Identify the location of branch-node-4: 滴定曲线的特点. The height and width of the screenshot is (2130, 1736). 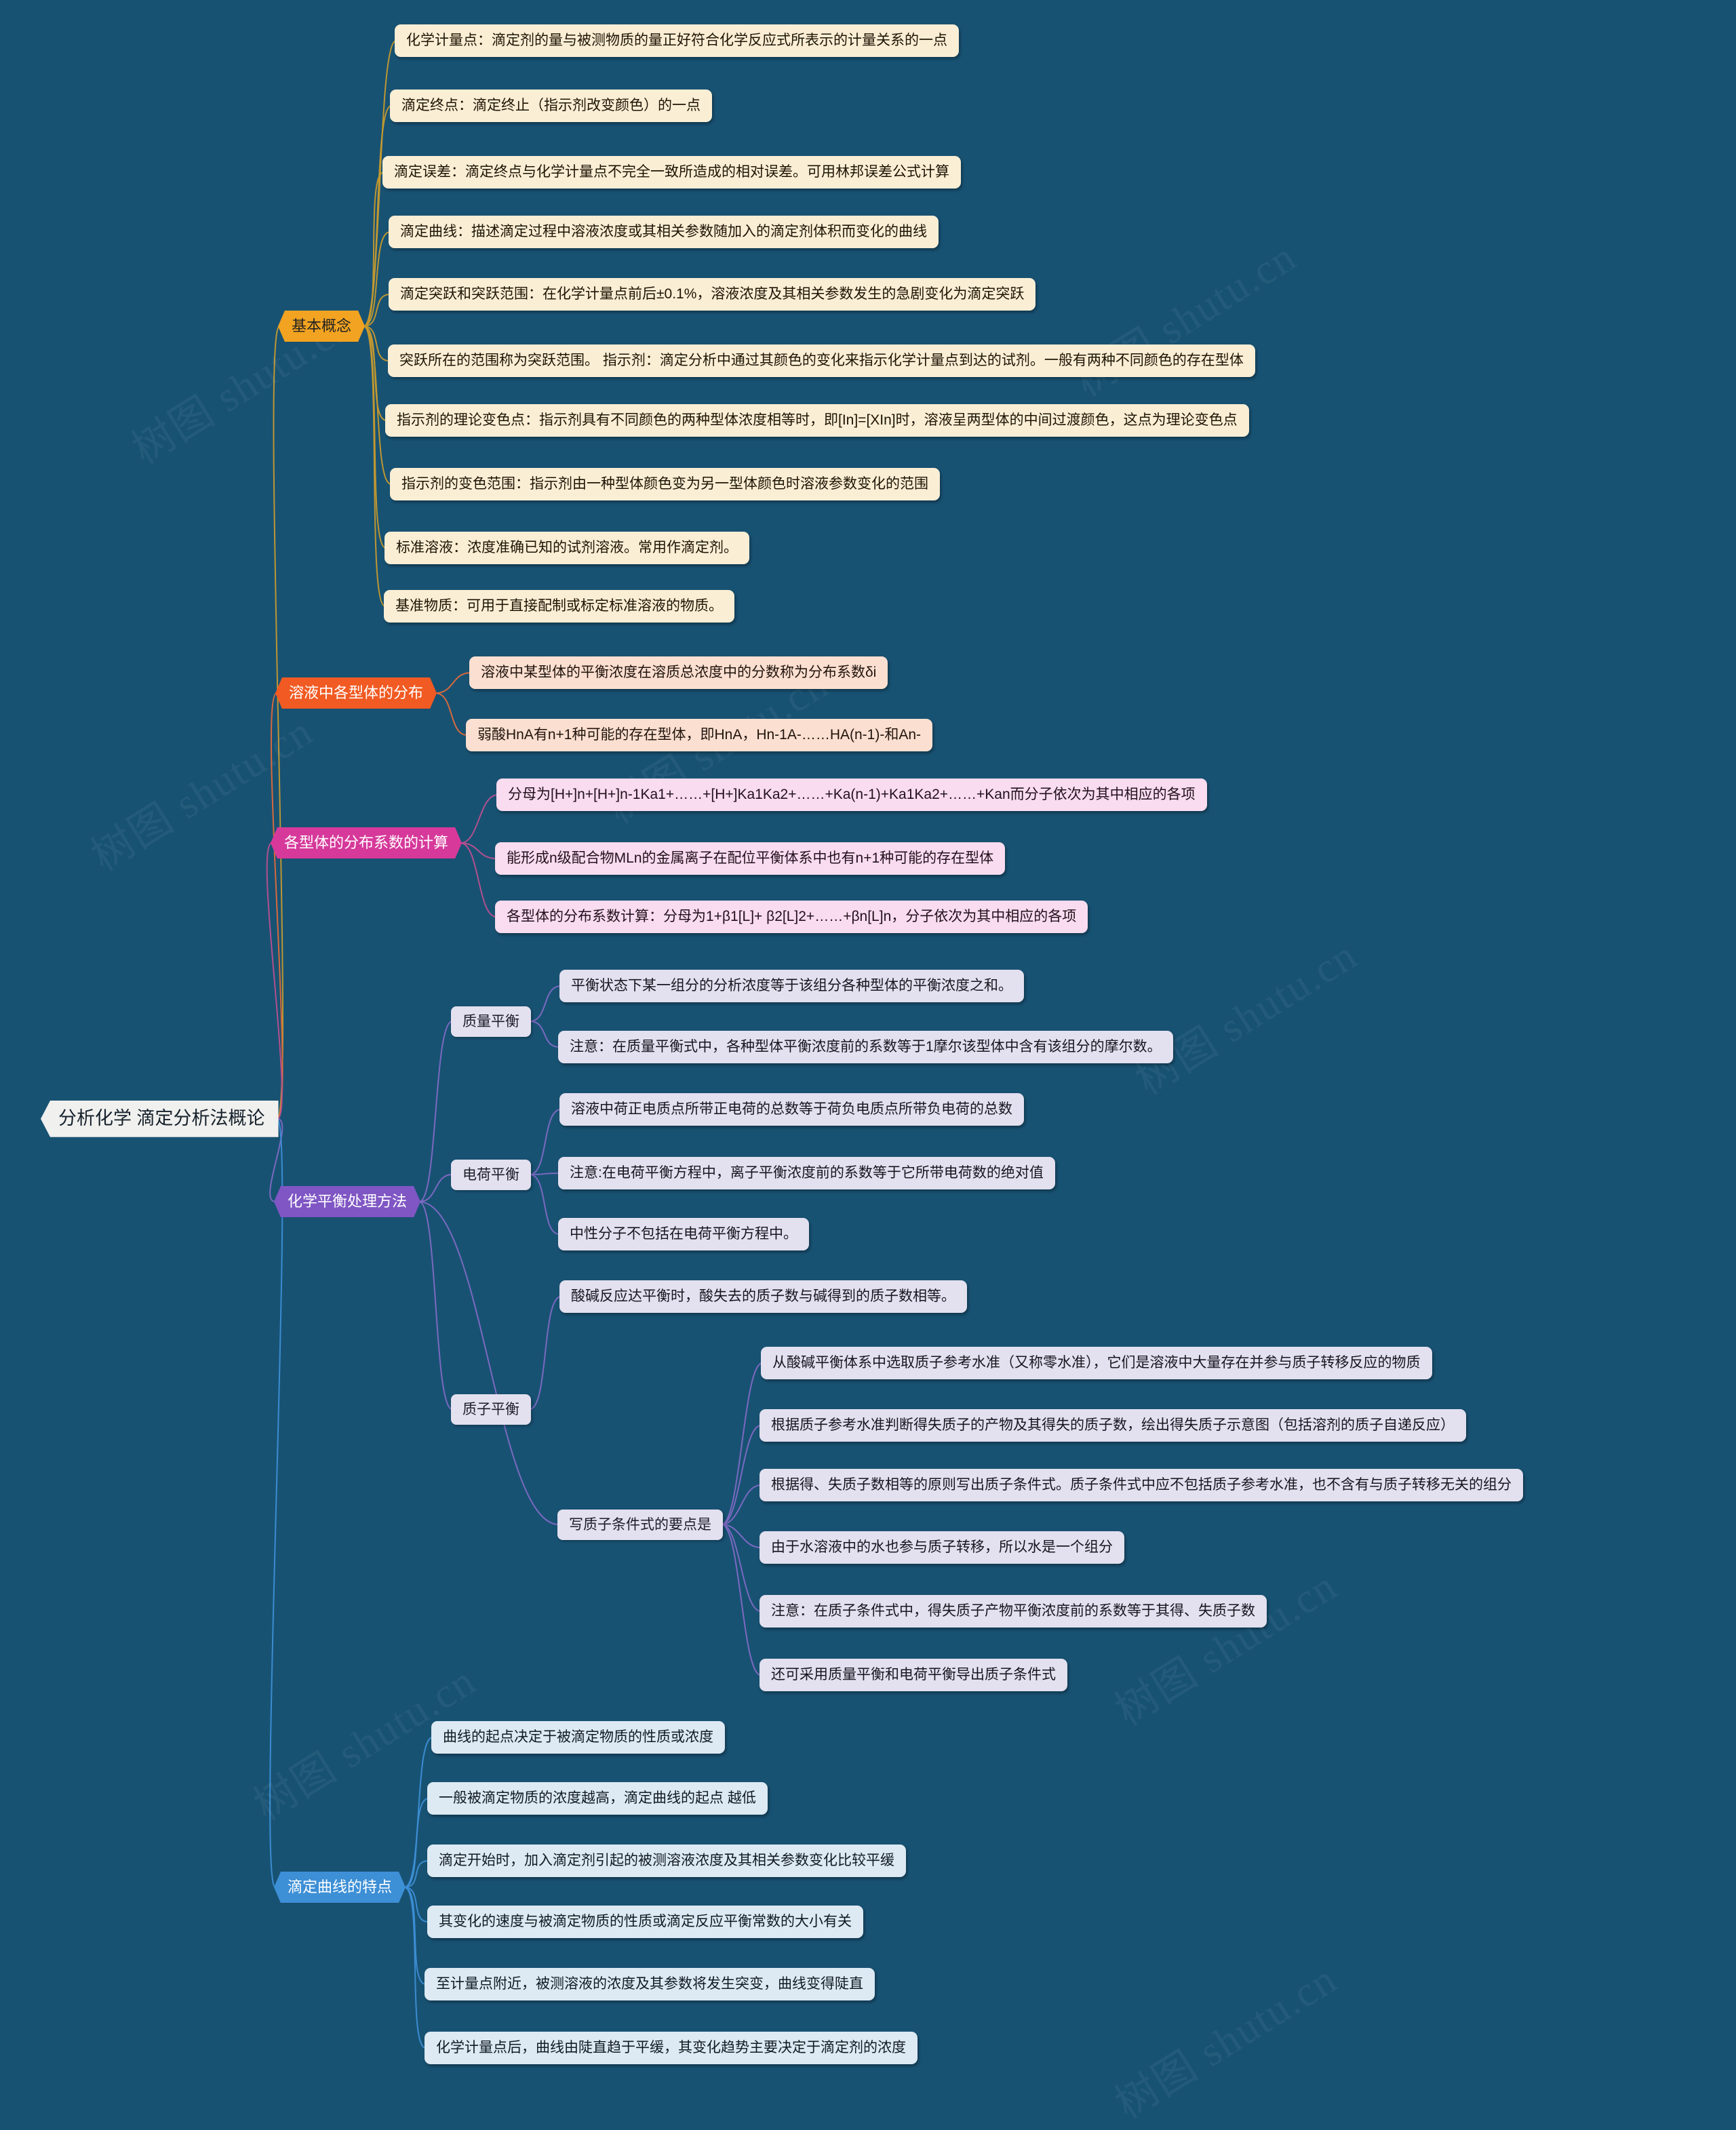
(340, 1888).